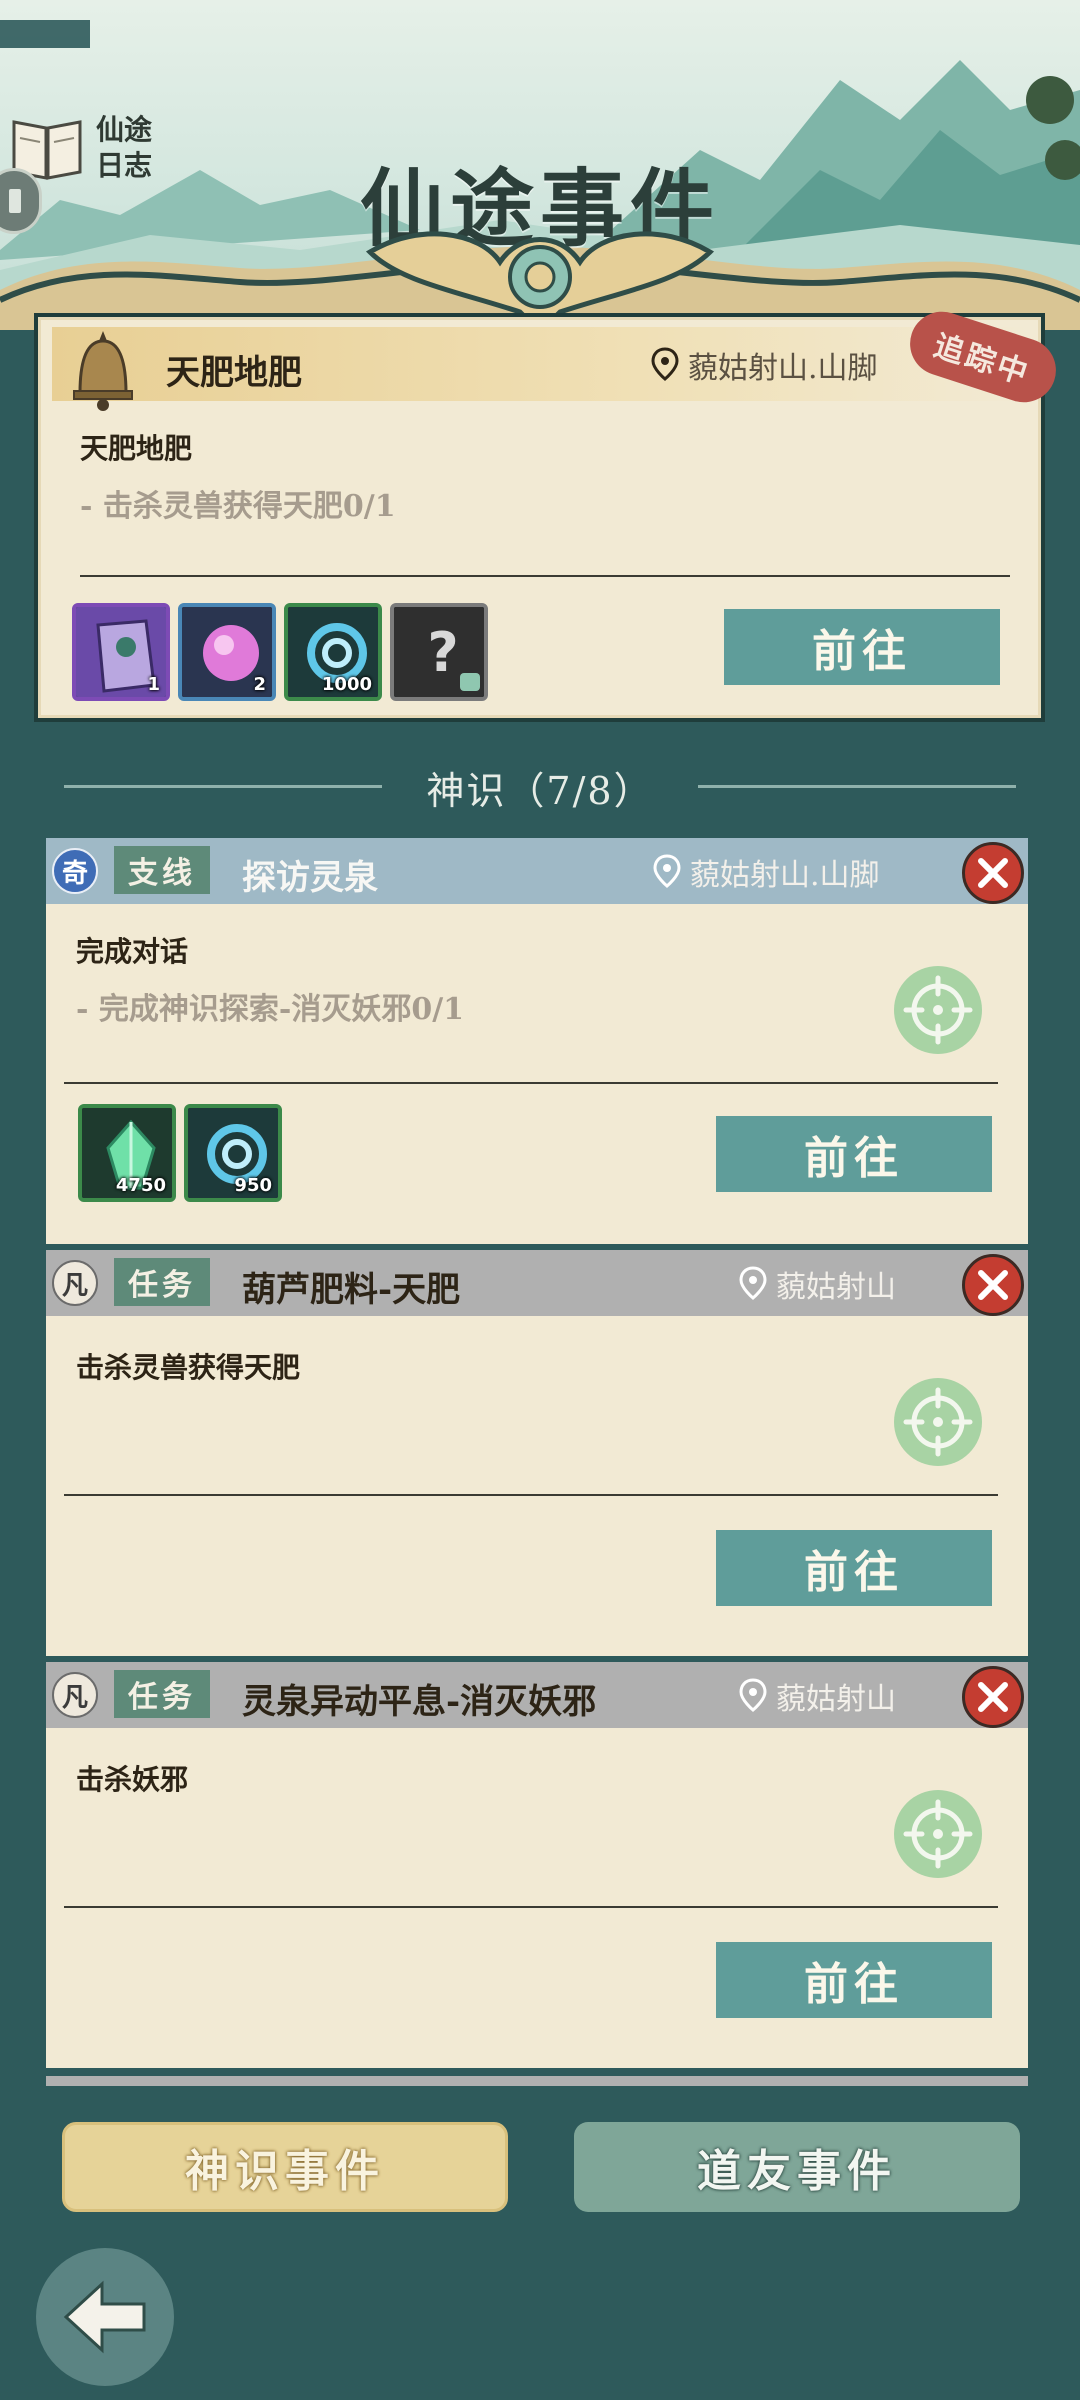  What do you see at coordinates (545, 576) in the screenshot?
I see `tracked-divider` at bounding box center [545, 576].